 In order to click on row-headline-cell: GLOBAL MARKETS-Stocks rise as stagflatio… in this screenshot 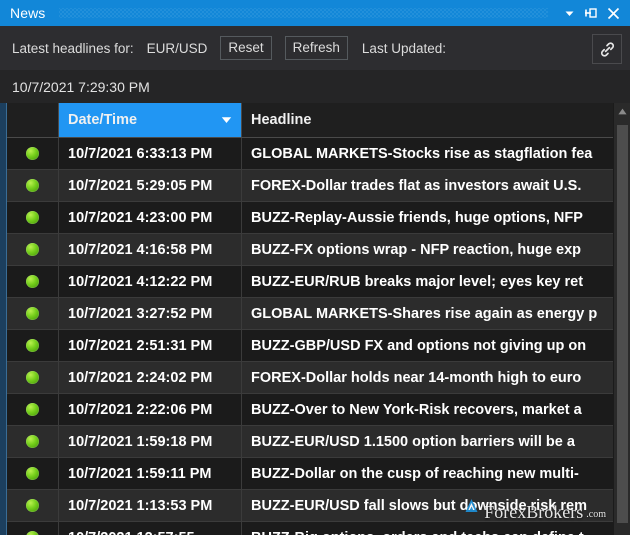, I will do `click(422, 153)`.